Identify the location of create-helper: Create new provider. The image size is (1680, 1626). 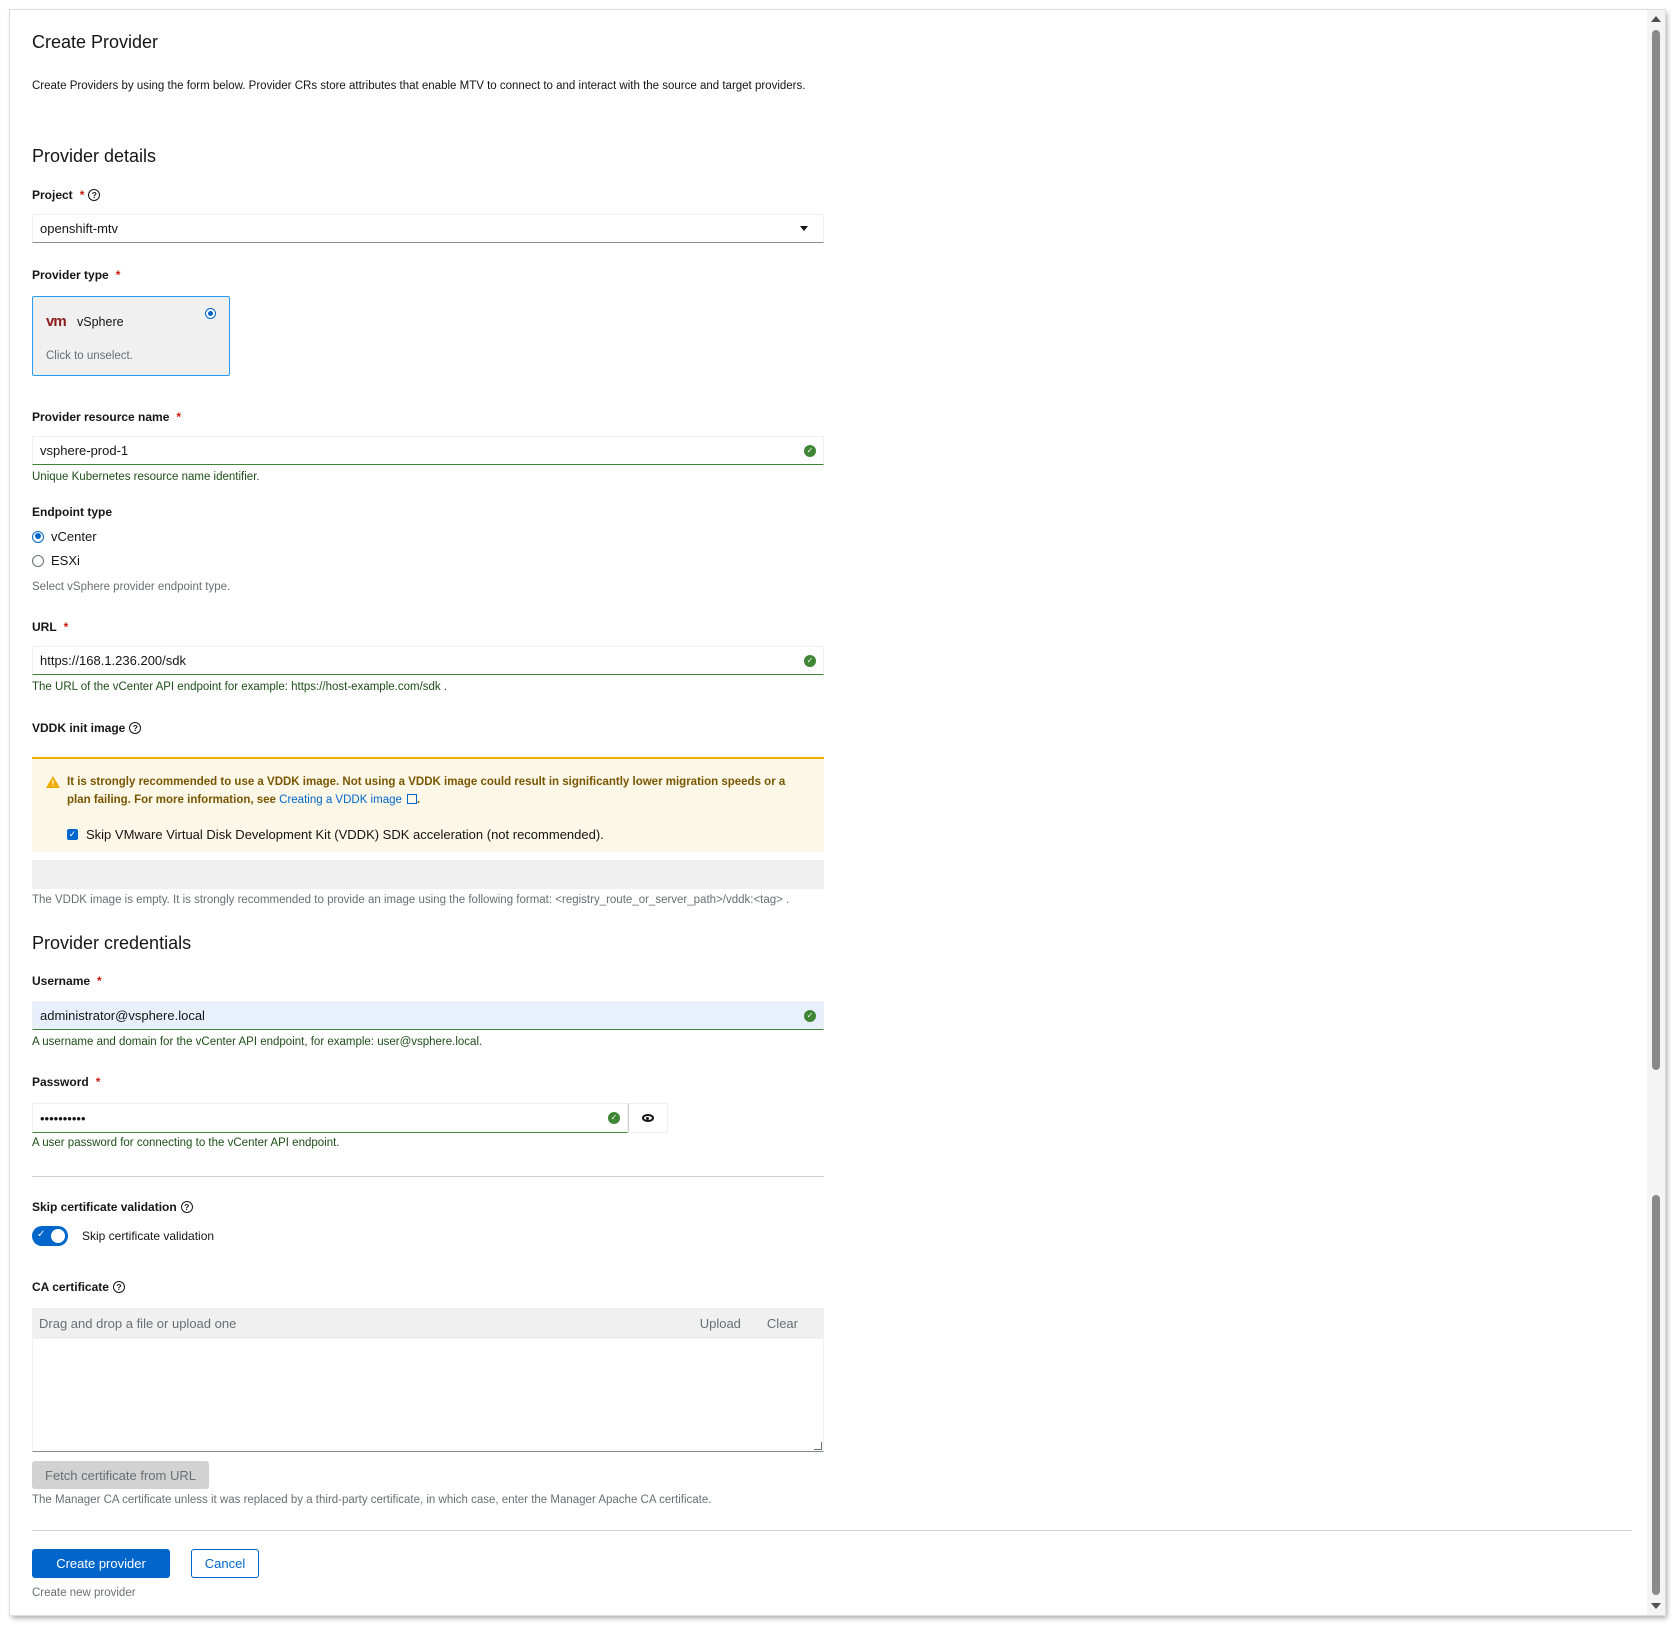
(84, 1593).